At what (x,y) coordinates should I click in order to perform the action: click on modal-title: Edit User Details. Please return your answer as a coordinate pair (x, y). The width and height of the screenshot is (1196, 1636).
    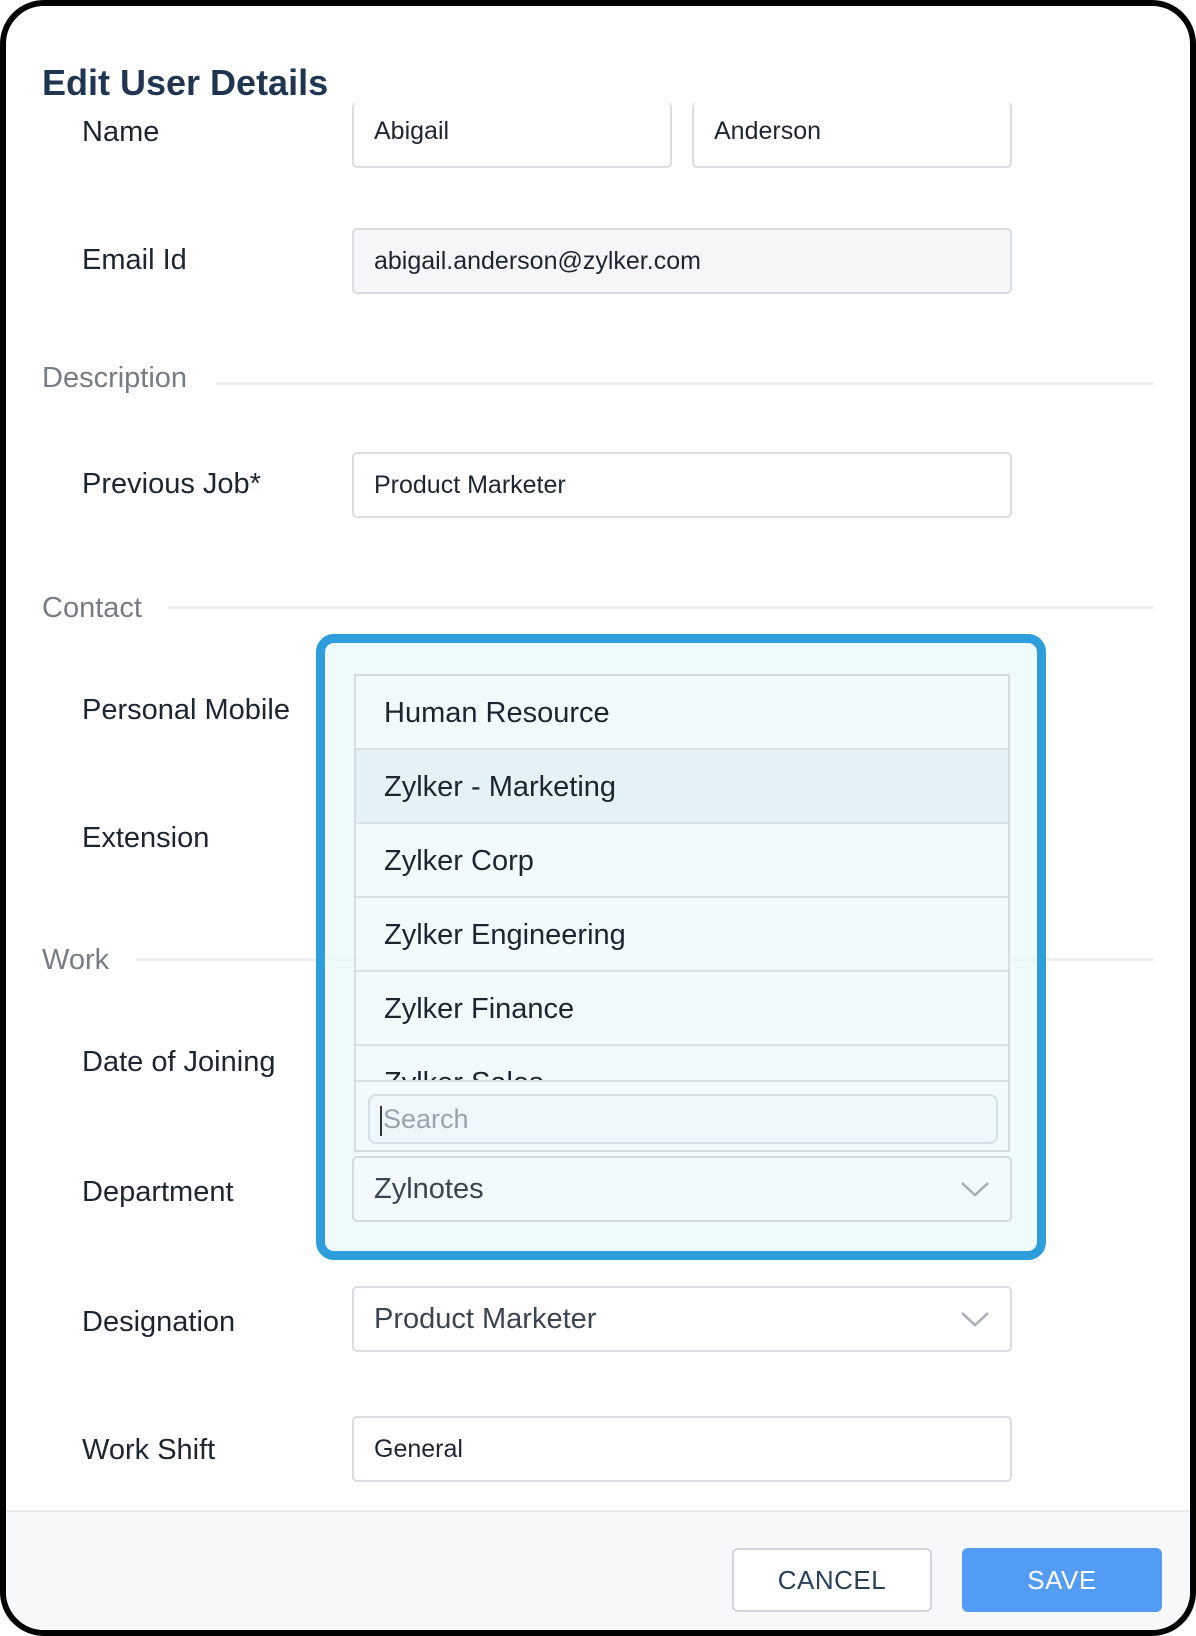
    Looking at the image, I should click on (185, 82).